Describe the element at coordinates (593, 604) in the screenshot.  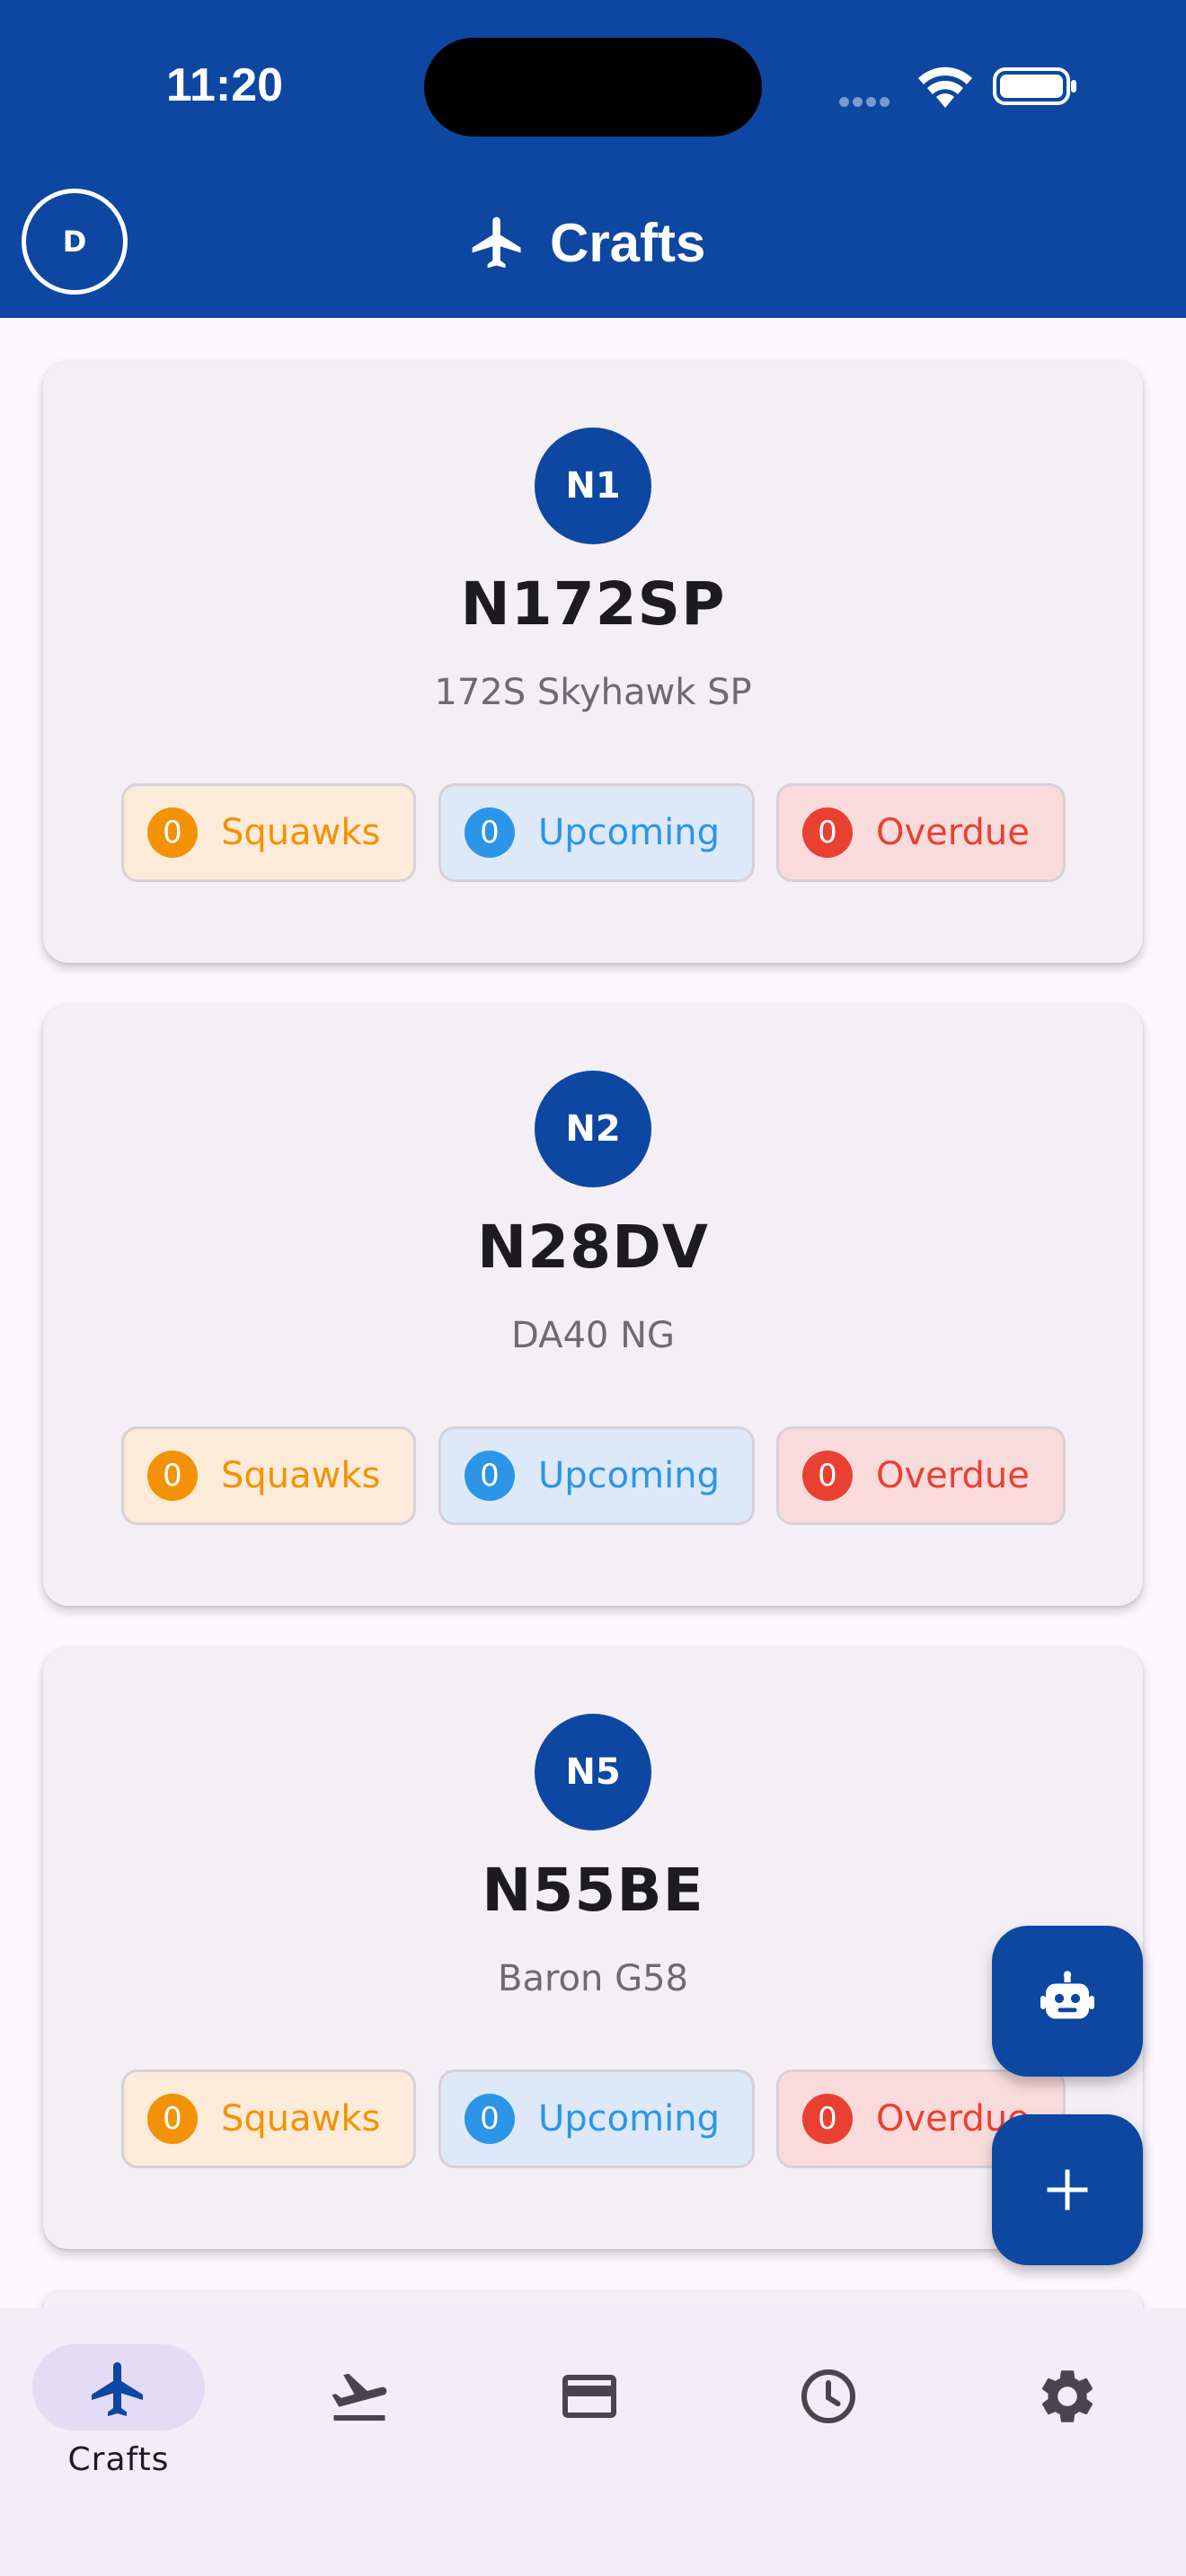
I see `aircraft-registration: N172SP` at that location.